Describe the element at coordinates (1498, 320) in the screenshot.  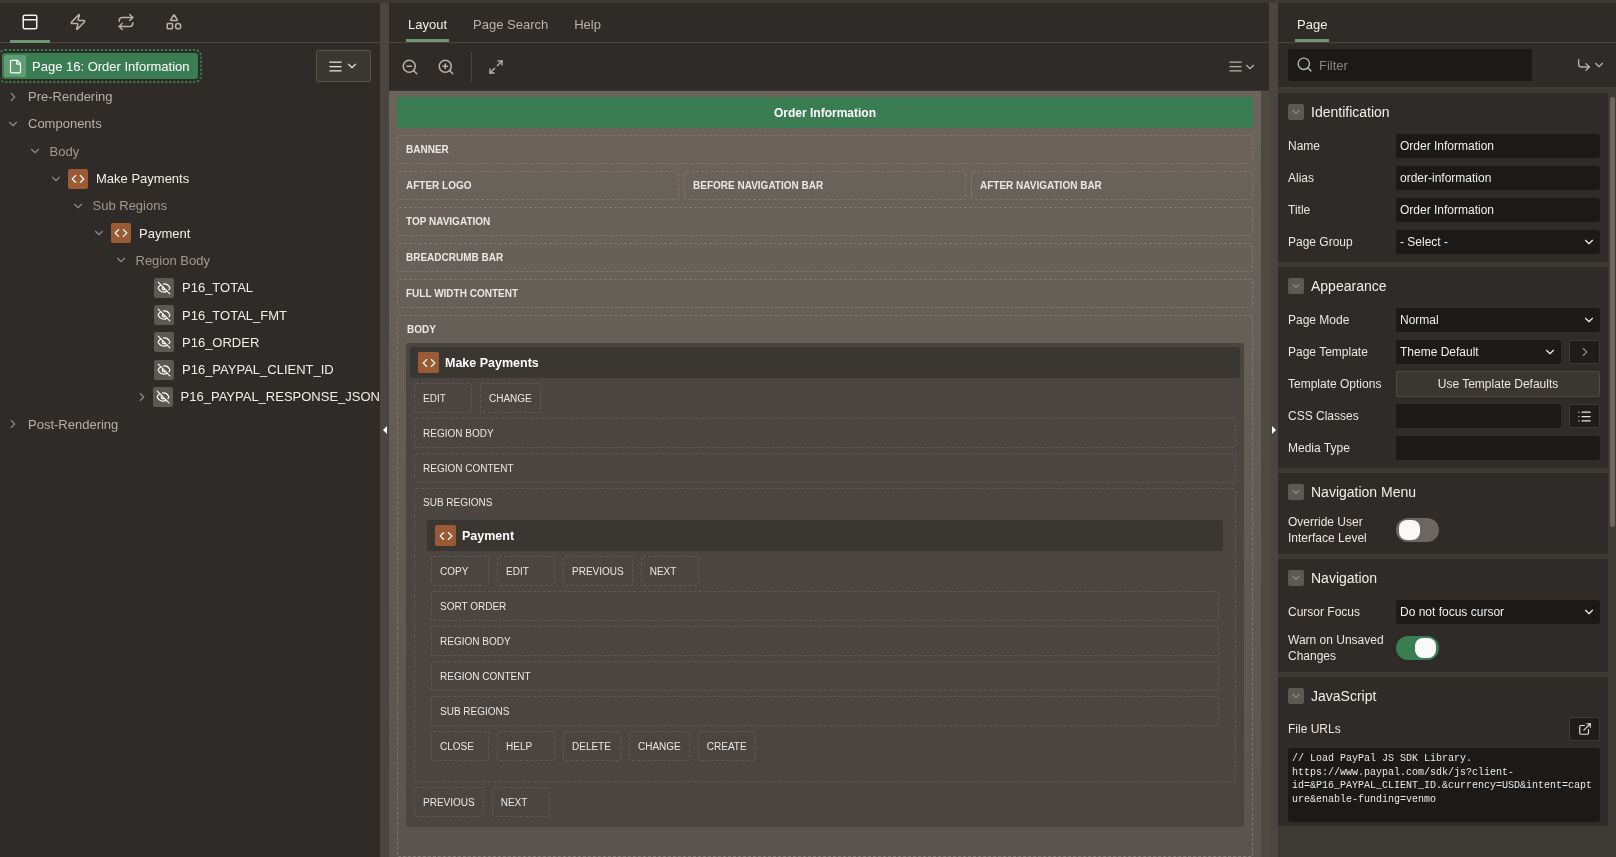
I see `select-field: Normal` at that location.